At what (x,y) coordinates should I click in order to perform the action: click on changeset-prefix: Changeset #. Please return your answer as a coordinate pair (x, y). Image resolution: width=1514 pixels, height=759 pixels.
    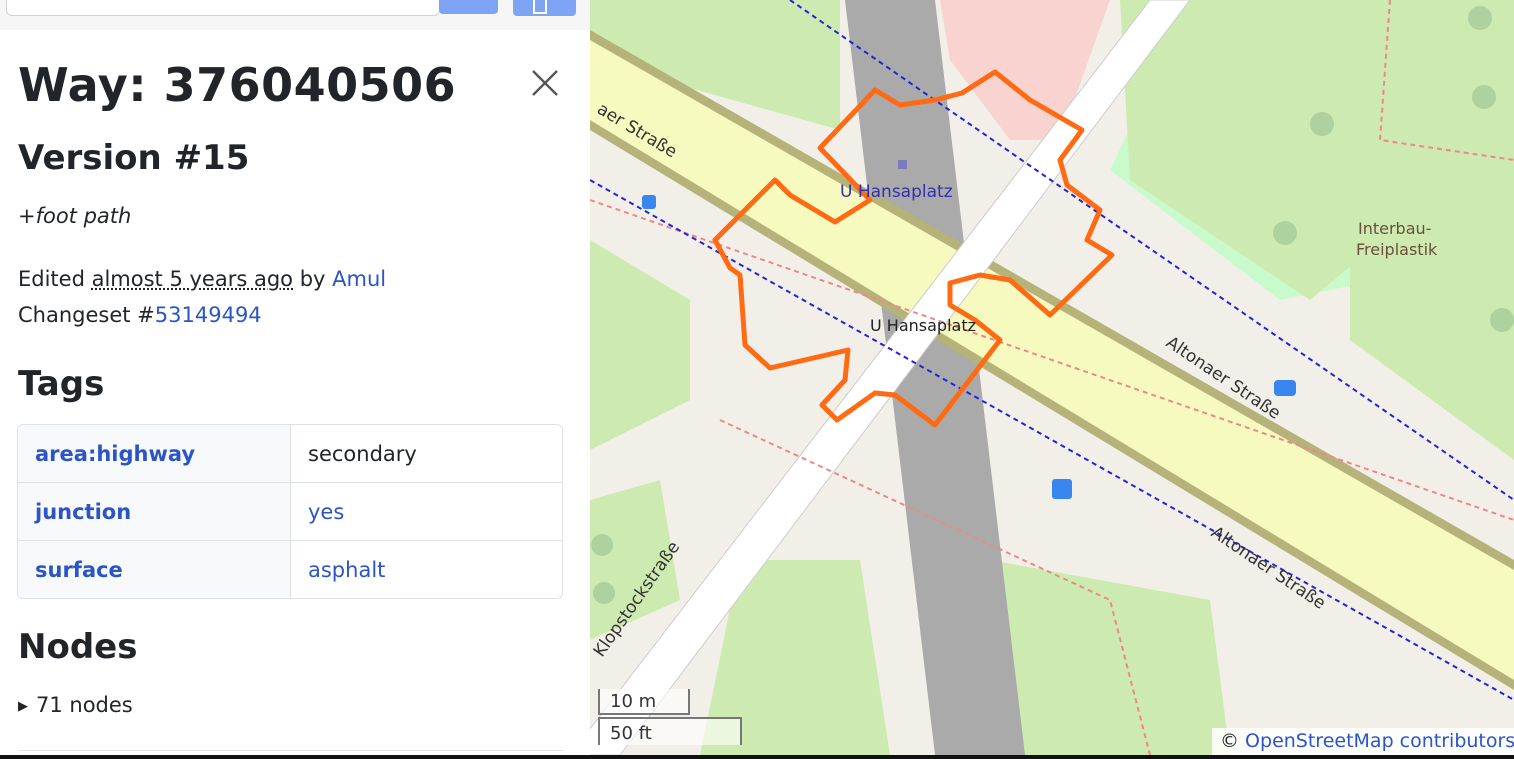
    Looking at the image, I should click on (86, 315).